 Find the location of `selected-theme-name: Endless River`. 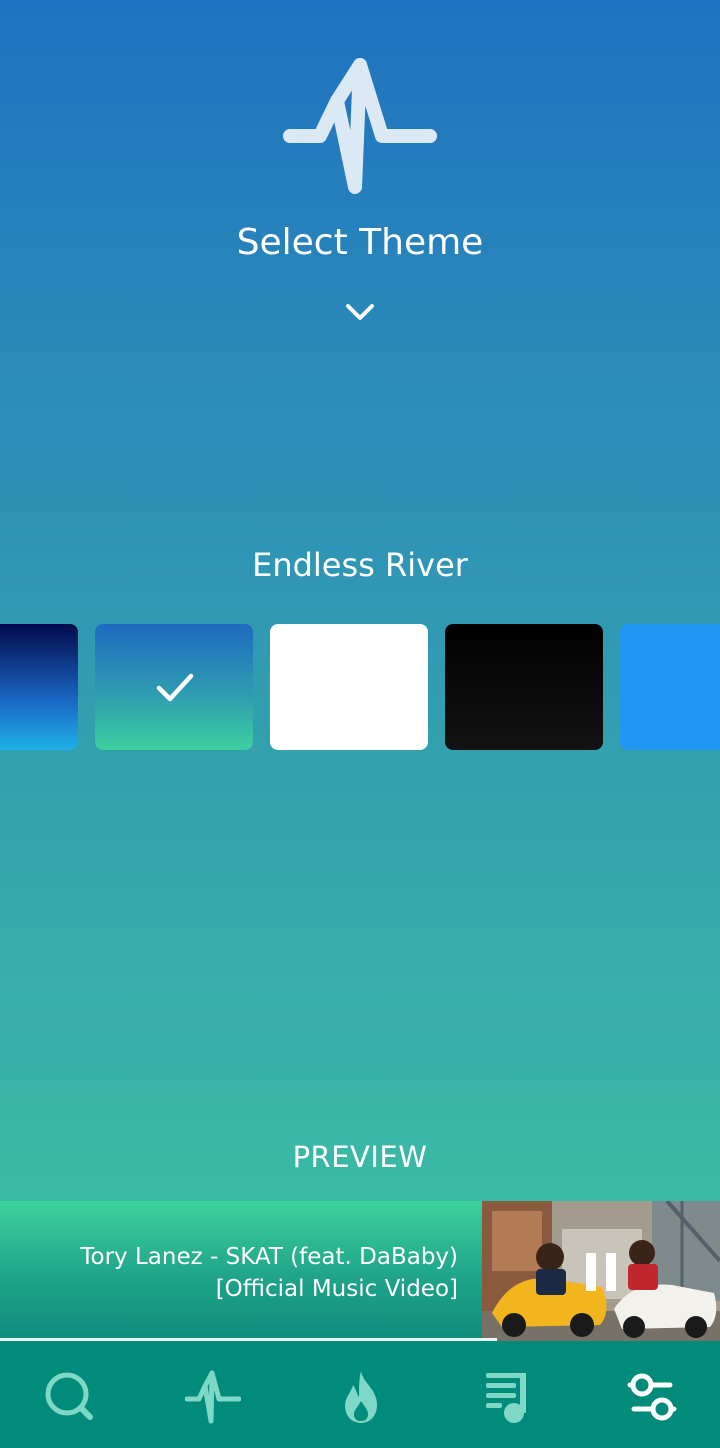

selected-theme-name: Endless River is located at coordinates (360, 565).